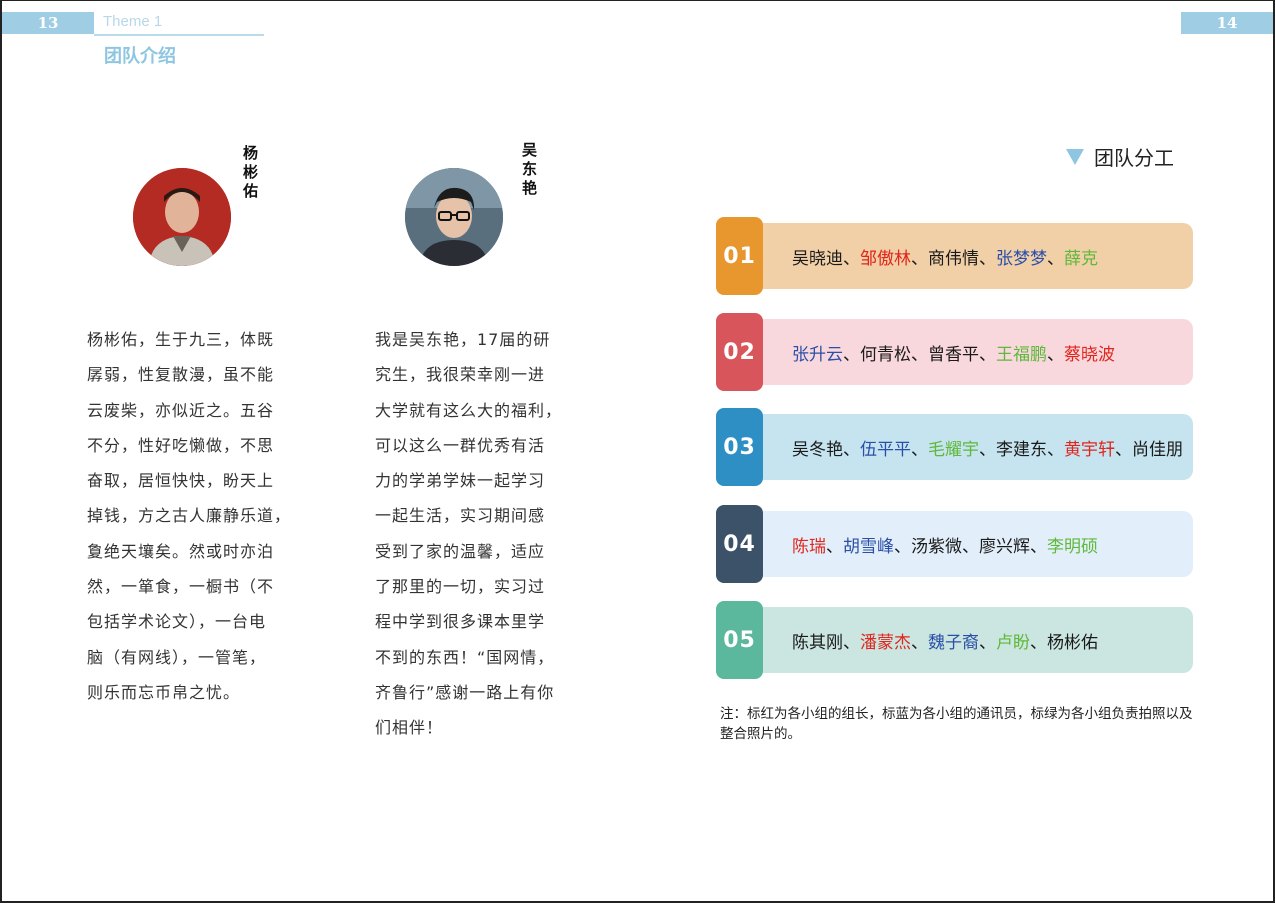  Describe the element at coordinates (465, 657) in the screenshot. I see `bio-line: 不到的东西！“国网情，` at that location.